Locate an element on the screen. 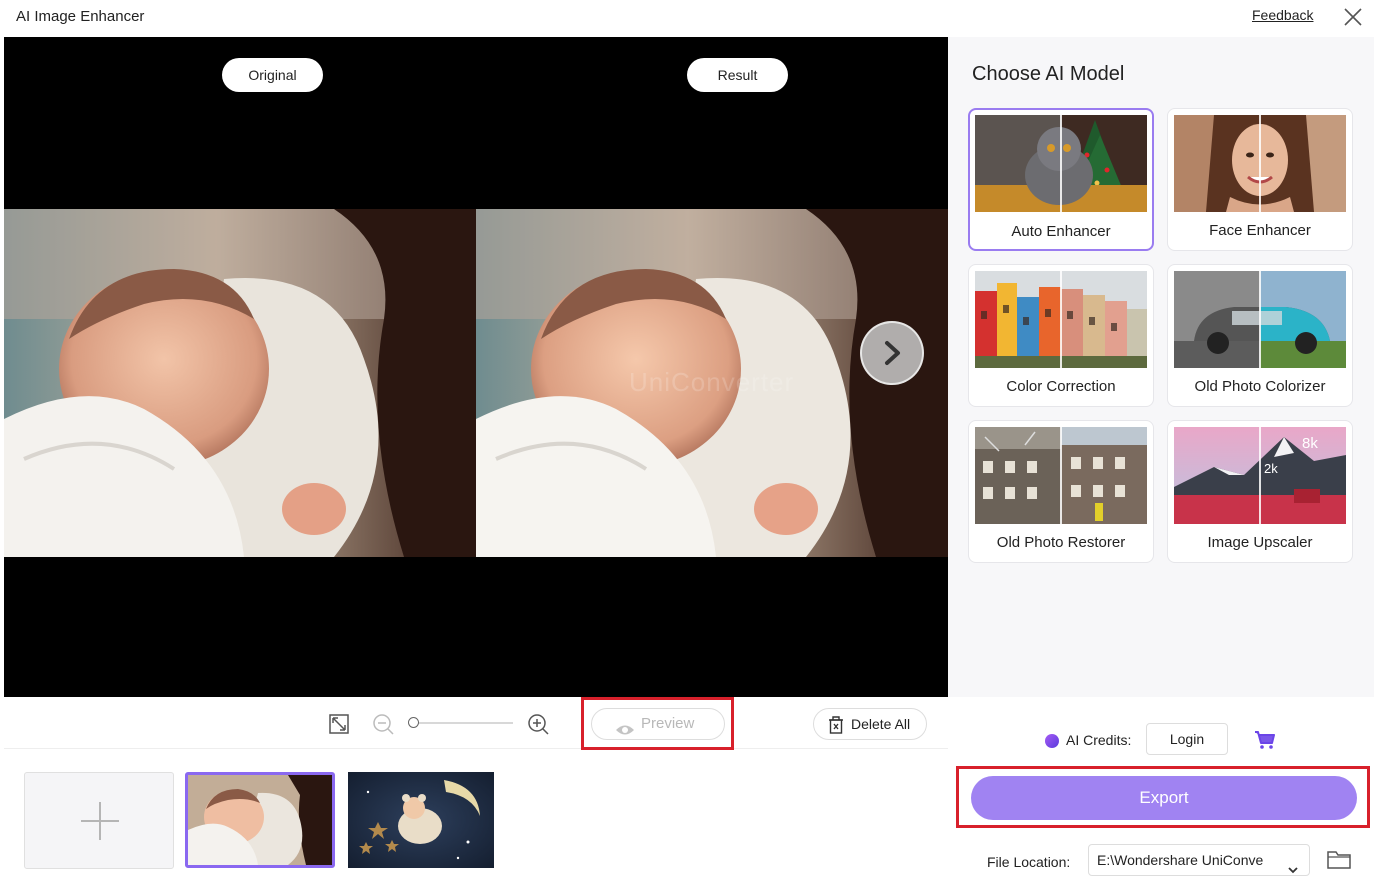  image-upscaler-image: 2k 8k is located at coordinates (1260, 475).